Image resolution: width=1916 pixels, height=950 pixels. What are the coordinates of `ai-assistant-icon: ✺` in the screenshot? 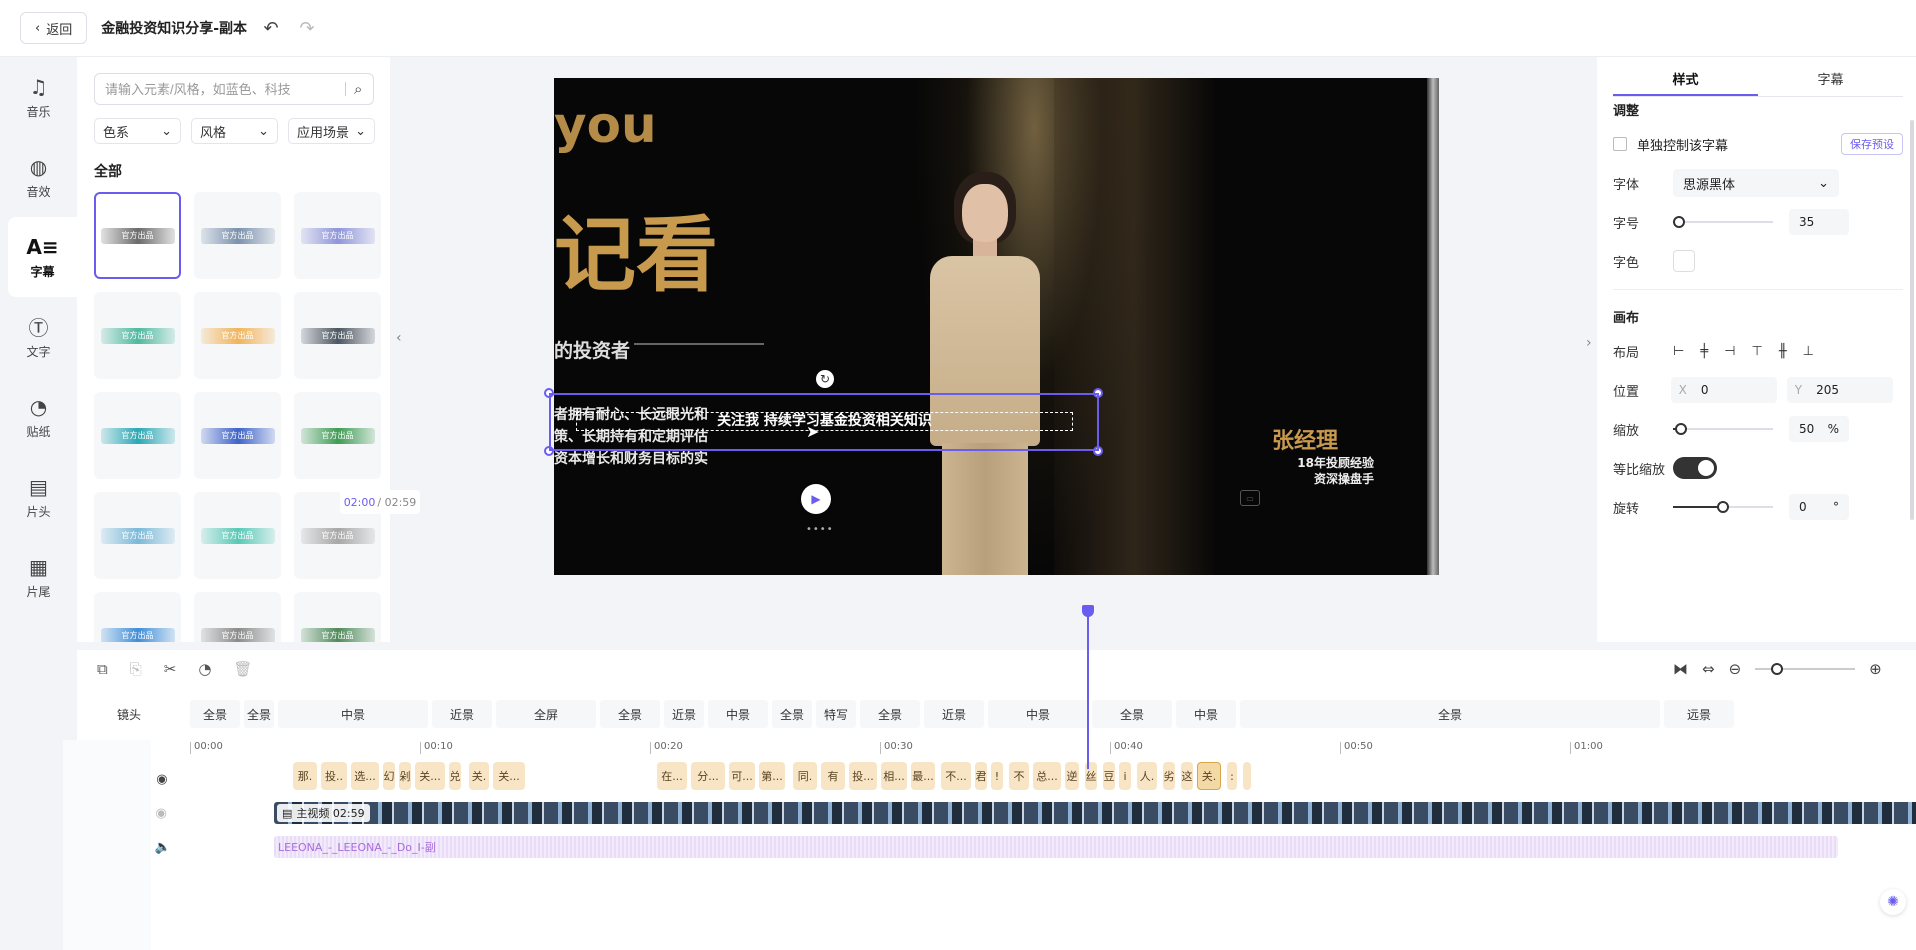 It's located at (1893, 902).